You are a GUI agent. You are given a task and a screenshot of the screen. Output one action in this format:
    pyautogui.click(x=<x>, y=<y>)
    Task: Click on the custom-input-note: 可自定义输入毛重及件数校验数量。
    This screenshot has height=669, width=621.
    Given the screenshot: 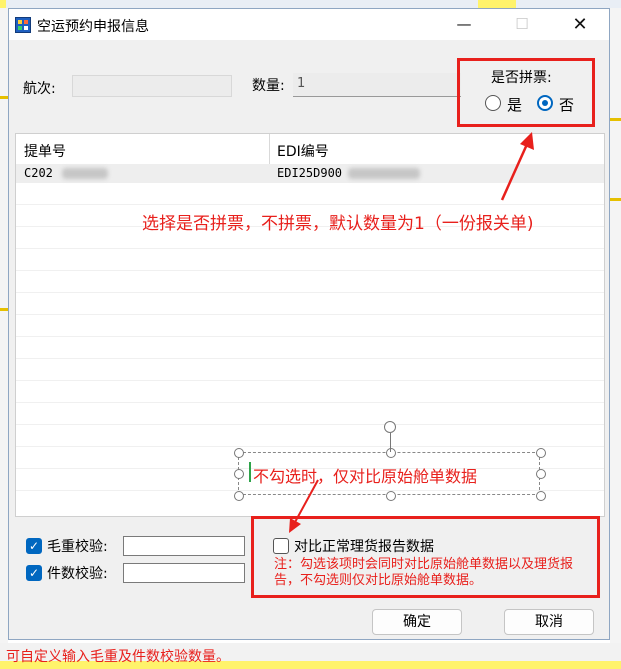 What is the action you would take?
    pyautogui.click(x=118, y=657)
    